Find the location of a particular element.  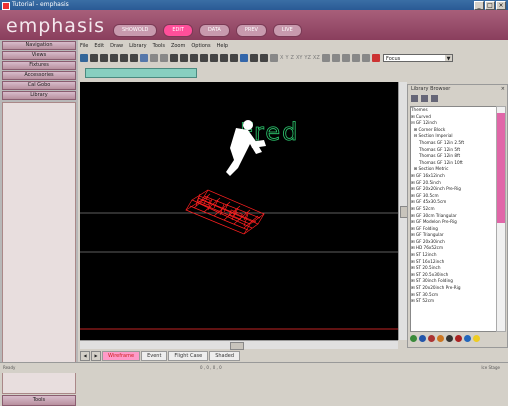

tab-next-button: ▶ is located at coordinates (96, 356).